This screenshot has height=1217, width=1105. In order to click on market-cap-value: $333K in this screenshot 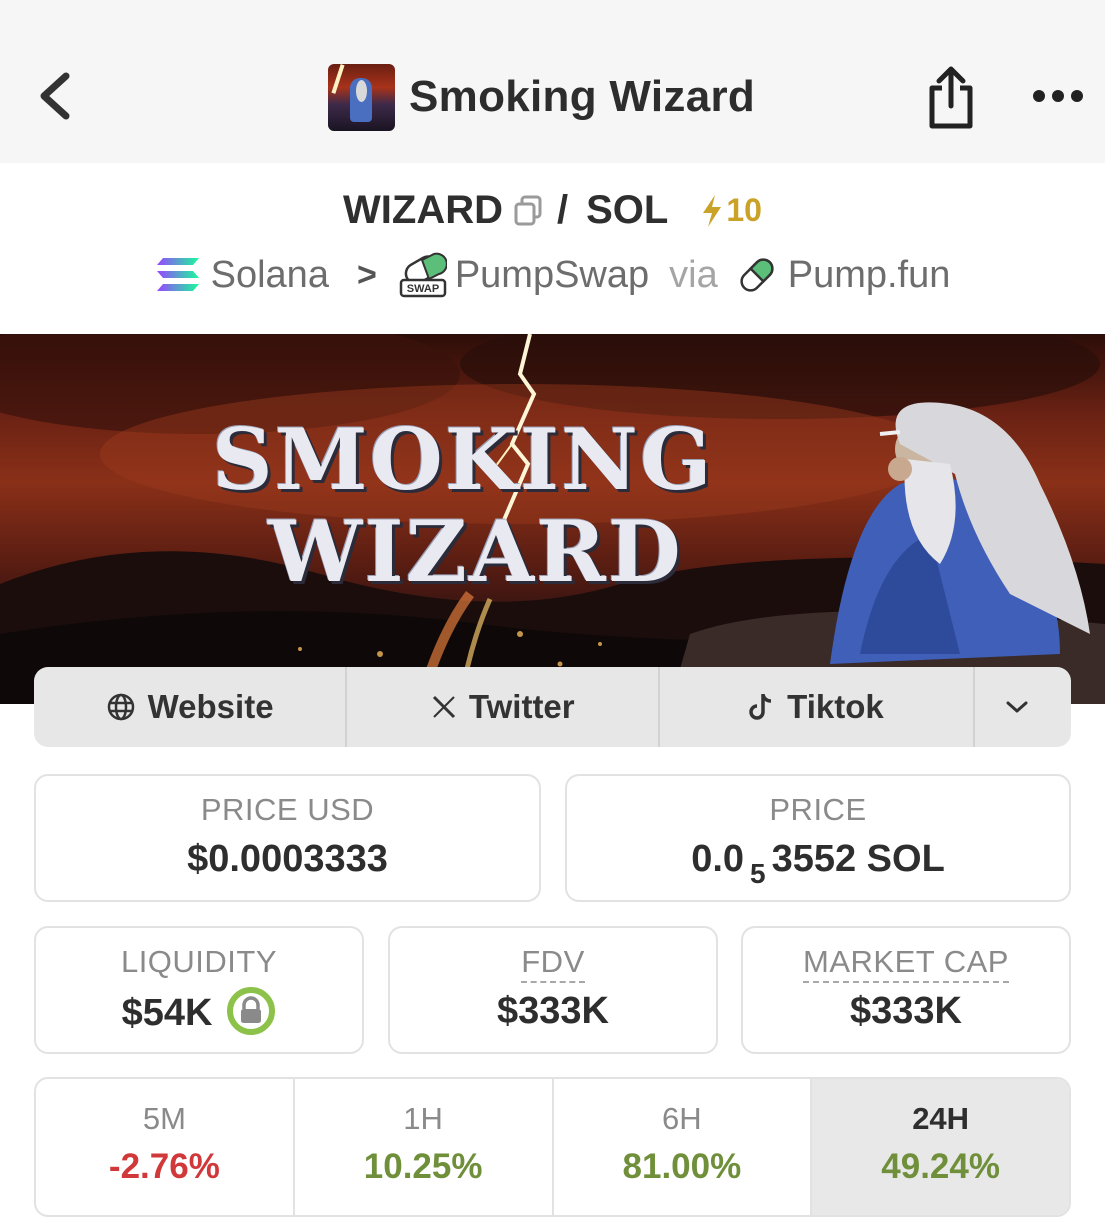, I will do `click(906, 1011)`.